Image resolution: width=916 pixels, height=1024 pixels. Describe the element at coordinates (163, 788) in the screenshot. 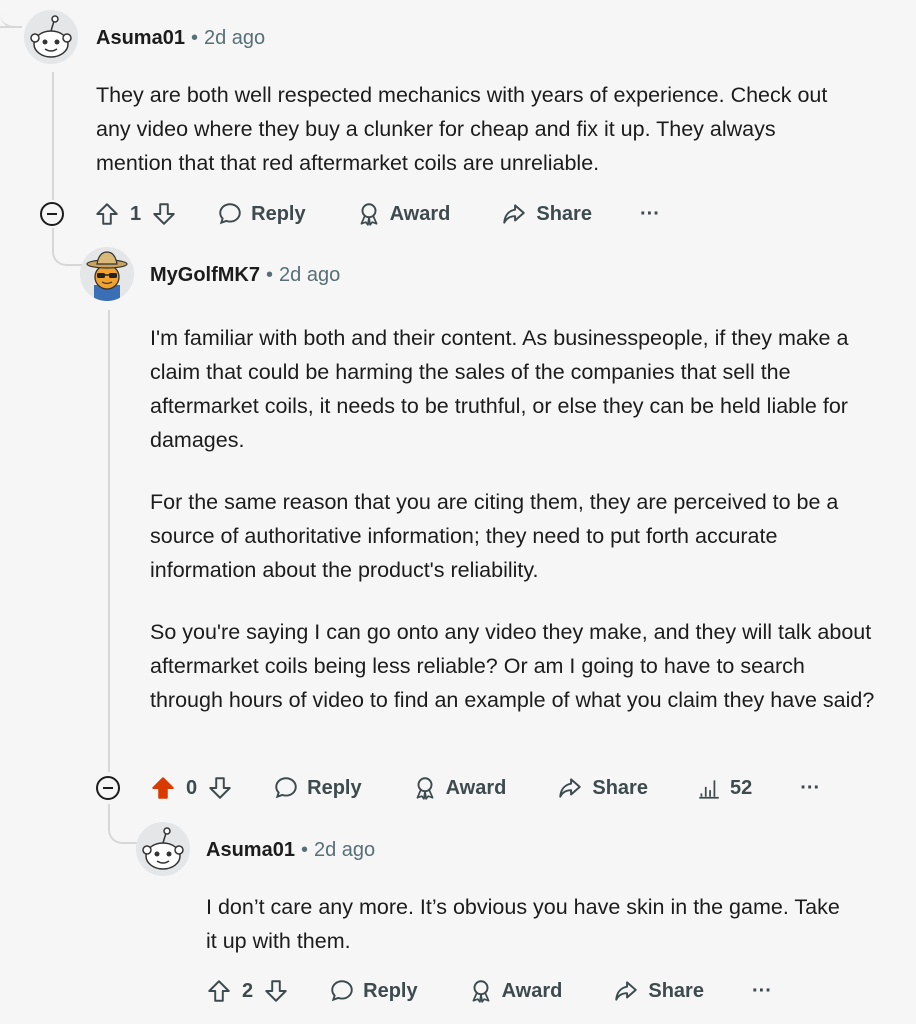

I see `upvote-icon-active` at that location.